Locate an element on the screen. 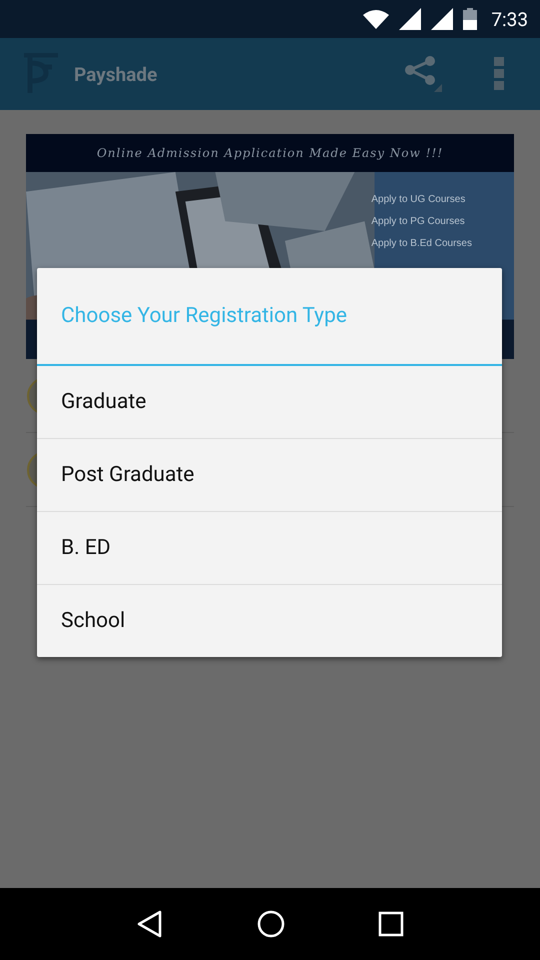 The image size is (540, 960). back-icon is located at coordinates (150, 924).